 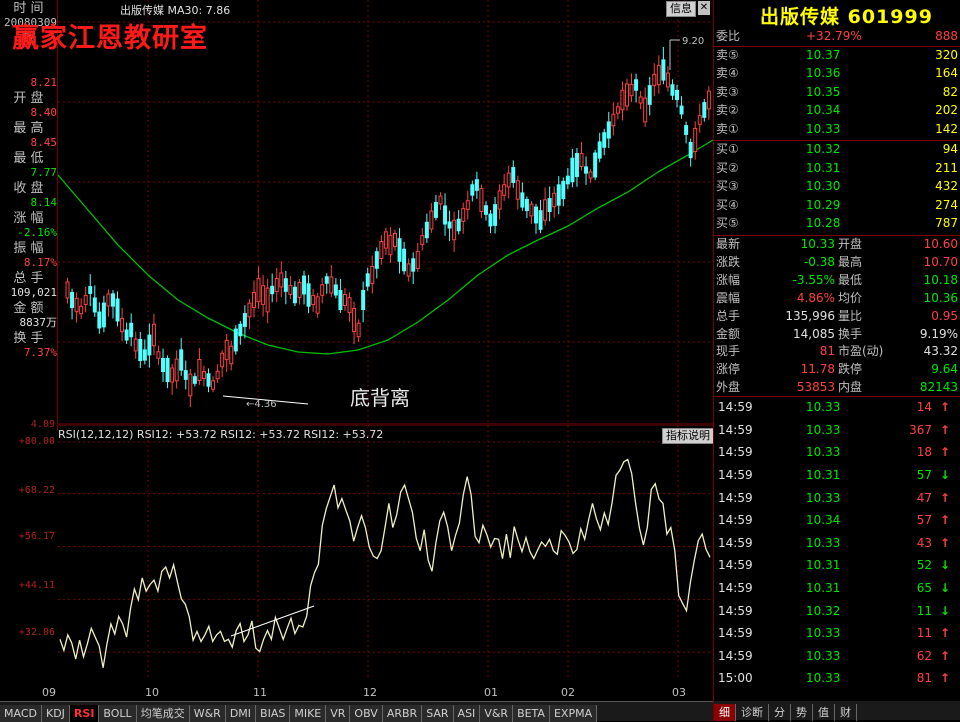 What do you see at coordinates (531, 713) in the screenshot?
I see `indicator-tab-beta: BETA` at bounding box center [531, 713].